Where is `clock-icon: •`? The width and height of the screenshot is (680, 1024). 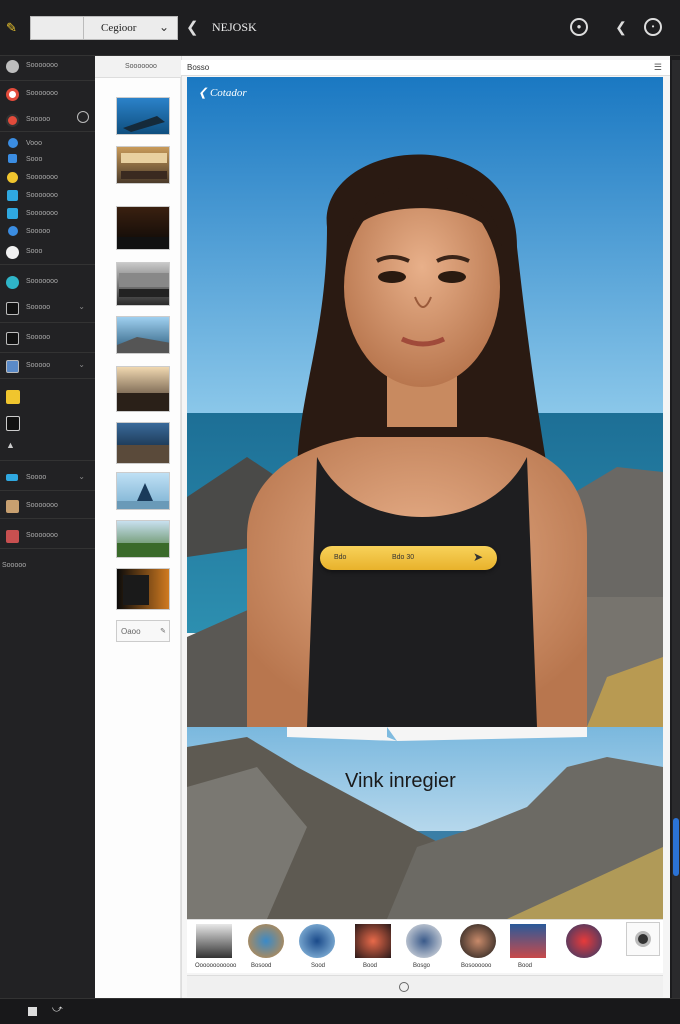
clock-icon: • is located at coordinates (653, 27).